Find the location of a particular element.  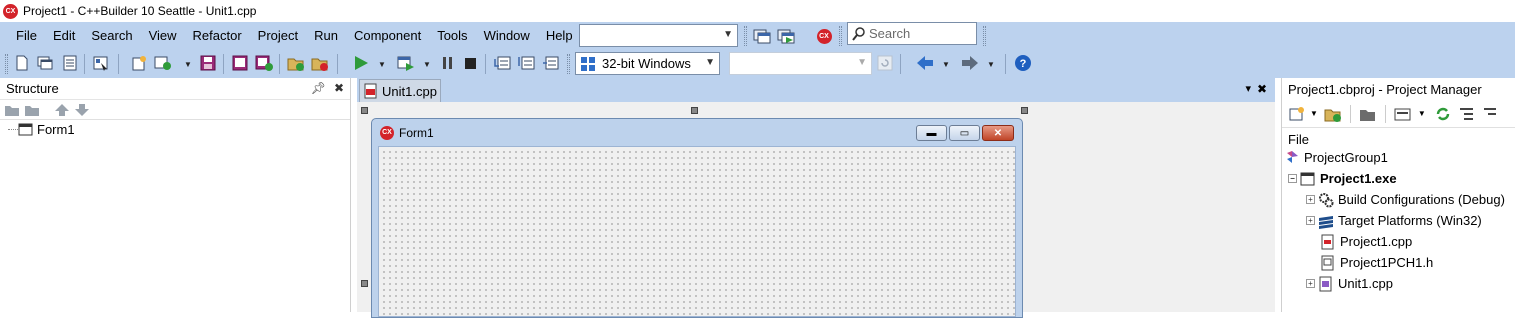

expand-folder-icon is located at coordinates (12, 110).